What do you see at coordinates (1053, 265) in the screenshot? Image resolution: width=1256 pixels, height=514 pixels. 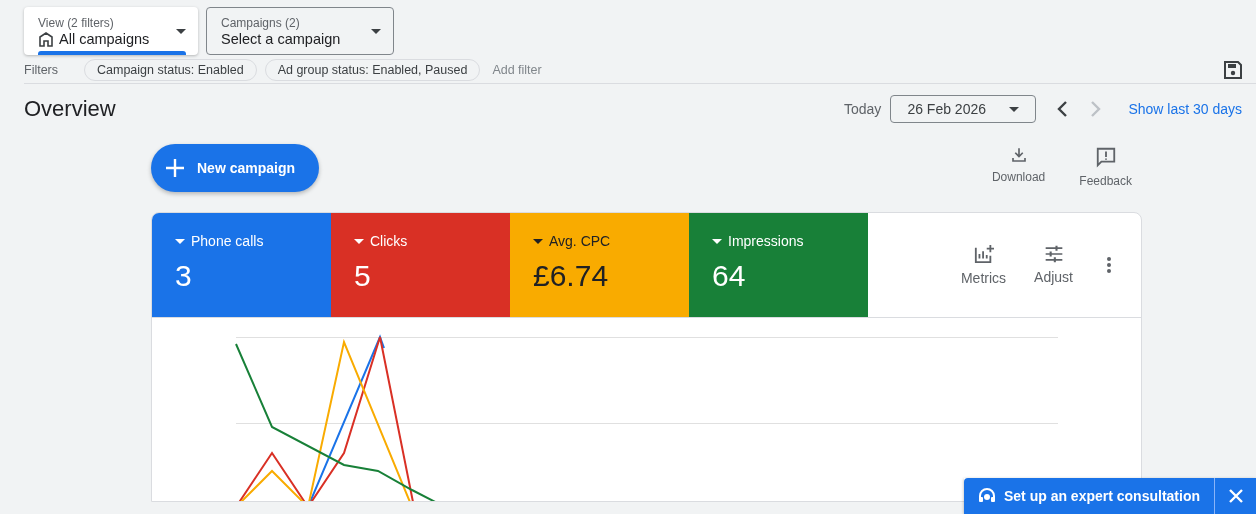 I see `adjust-button: Adjust` at bounding box center [1053, 265].